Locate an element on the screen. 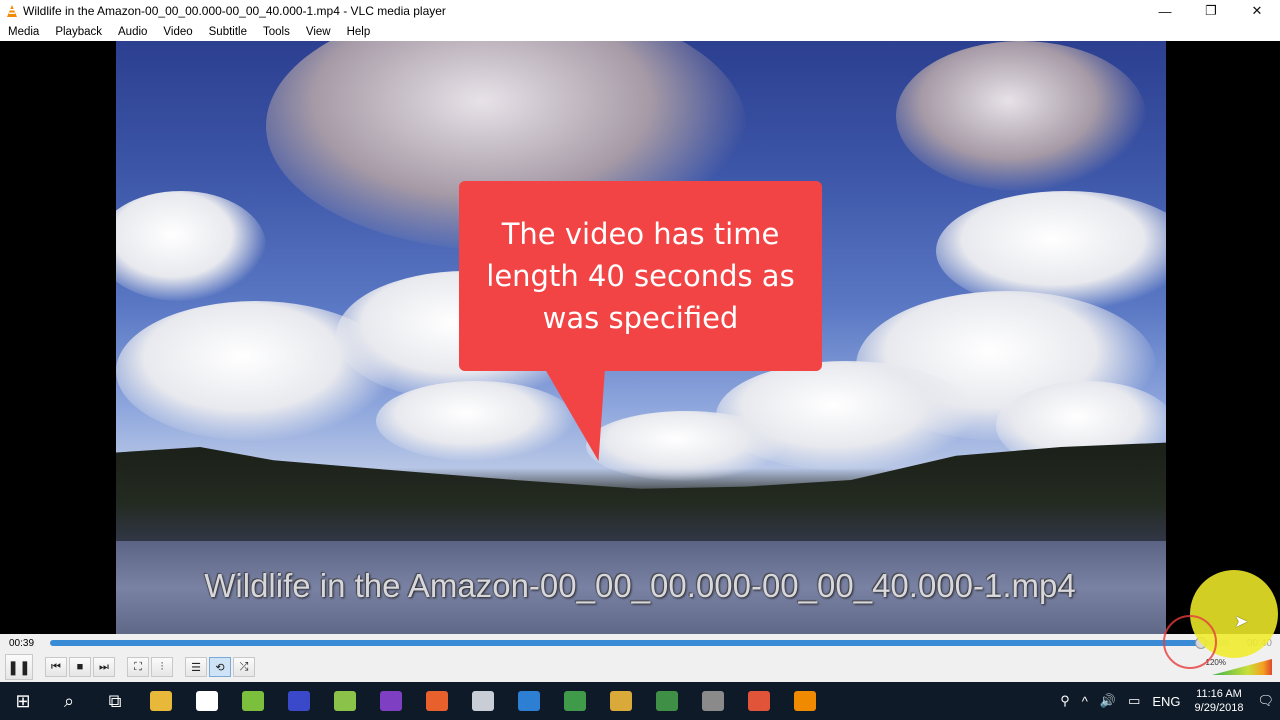 This screenshot has width=1280, height=720. language-indicator: ENG is located at coordinates (1166, 701).